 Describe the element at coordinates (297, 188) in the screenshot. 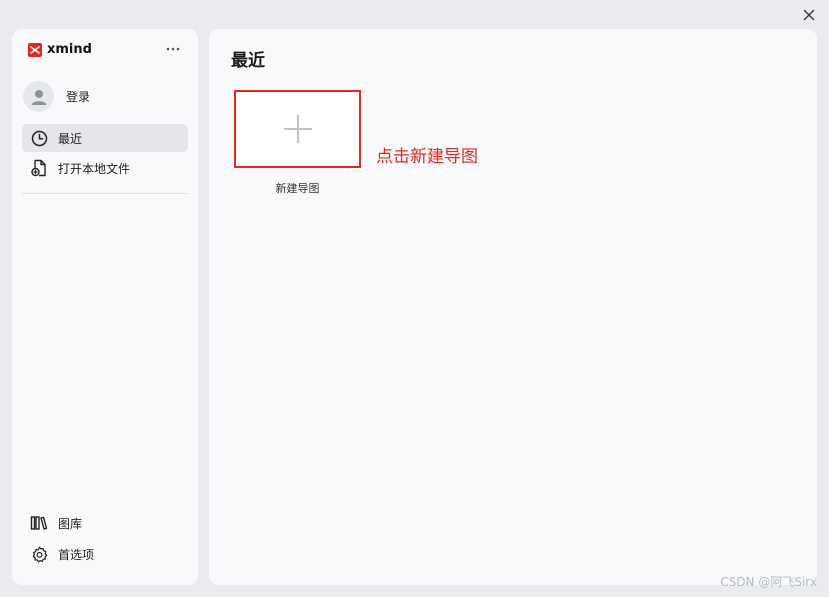

I see `new-map-label: 新建导图` at that location.